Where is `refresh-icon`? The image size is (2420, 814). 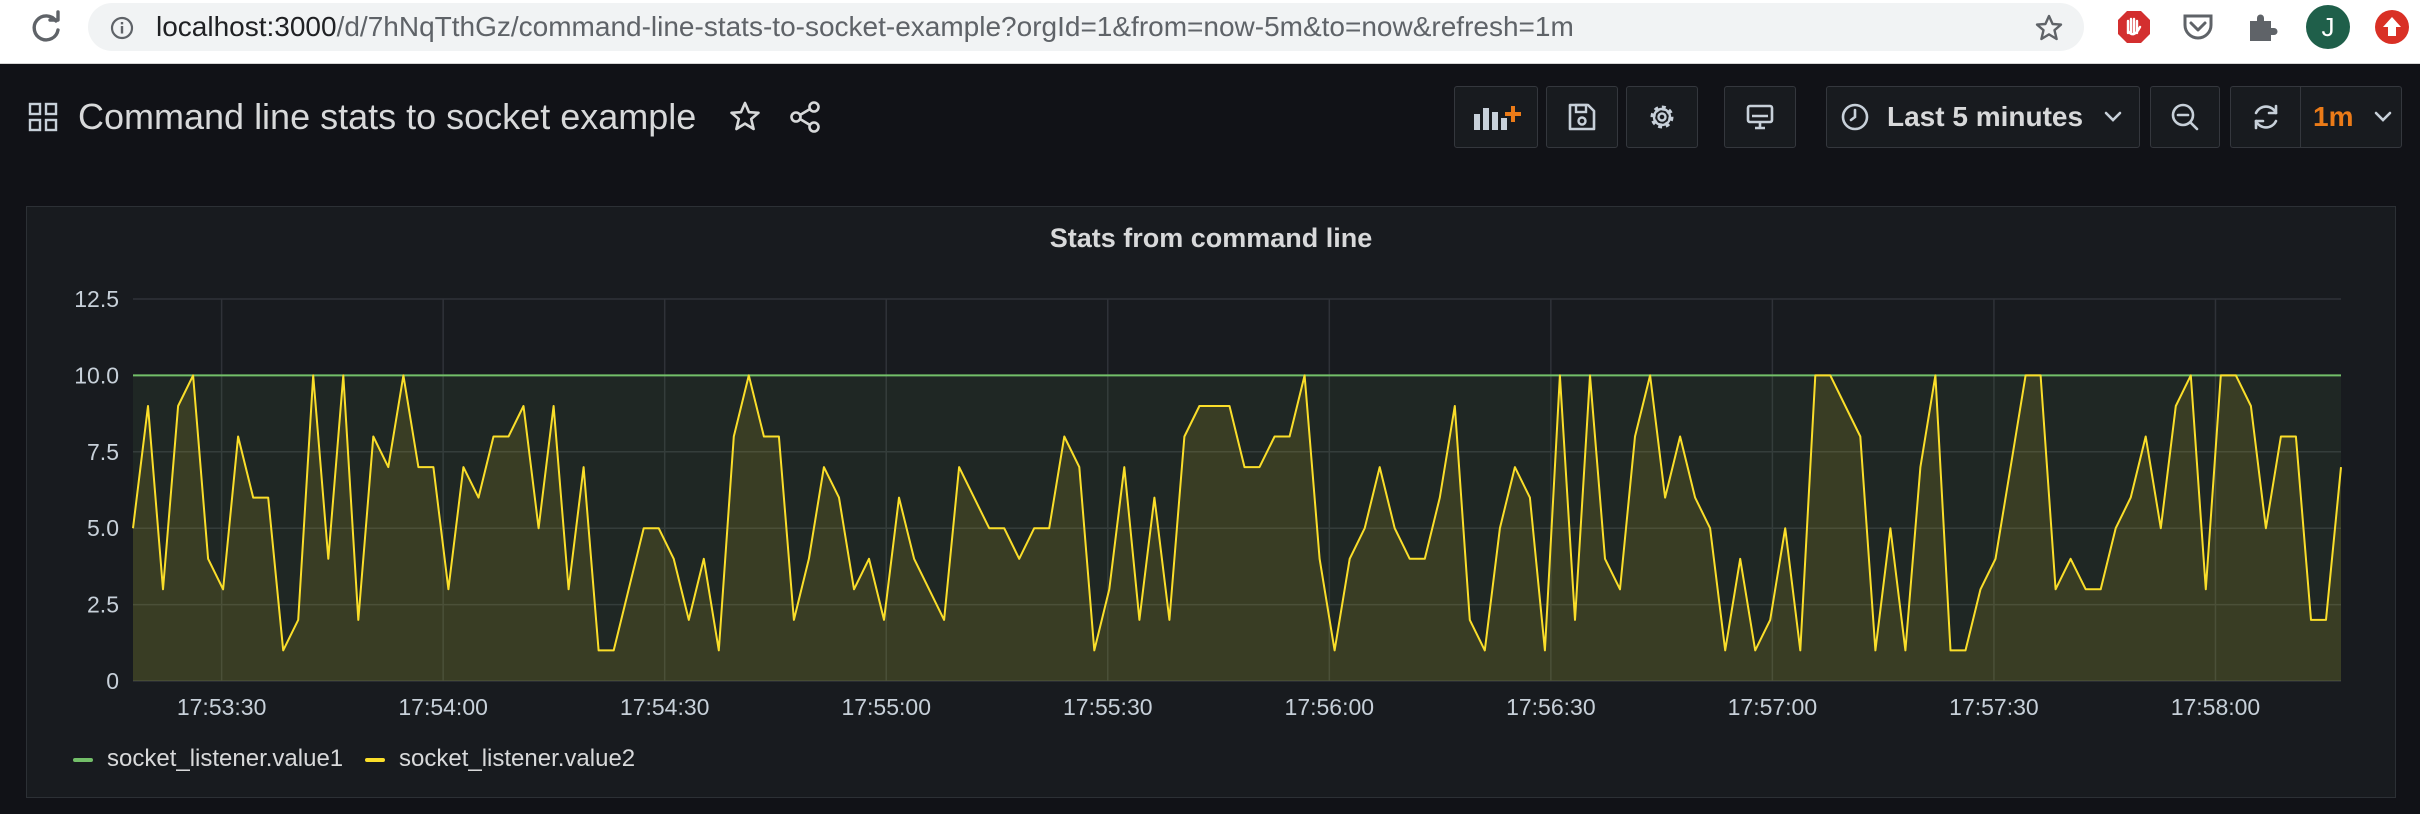
refresh-icon is located at coordinates (2265, 117).